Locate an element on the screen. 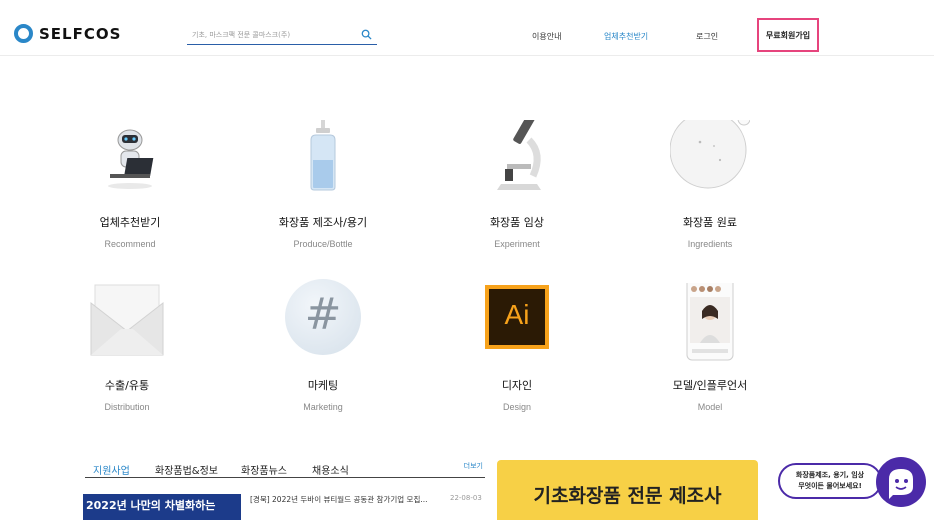  category-title: 화장품 제조사/용기 is located at coordinates (323, 222).